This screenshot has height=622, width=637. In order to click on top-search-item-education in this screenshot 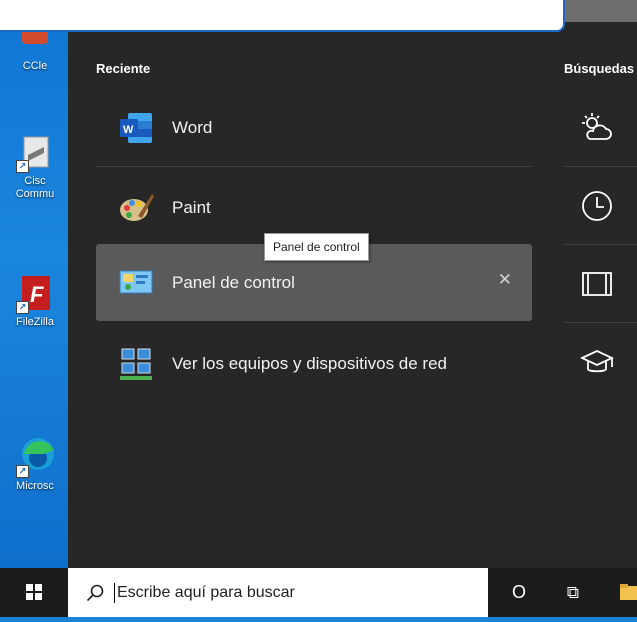, I will do `click(600, 362)`.